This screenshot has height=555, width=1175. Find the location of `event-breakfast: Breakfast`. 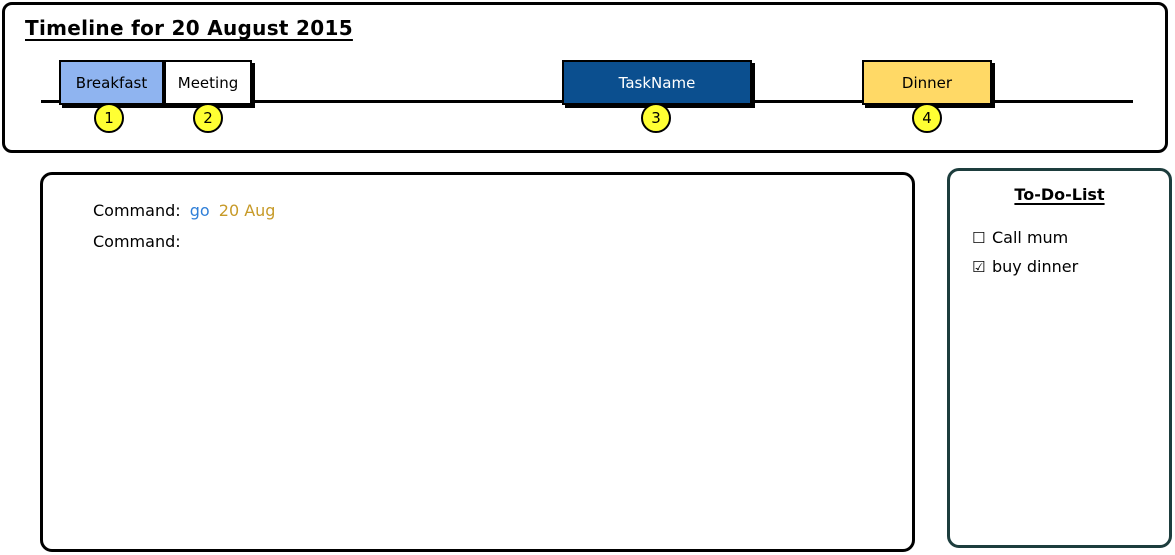

event-breakfast: Breakfast is located at coordinates (111, 82).